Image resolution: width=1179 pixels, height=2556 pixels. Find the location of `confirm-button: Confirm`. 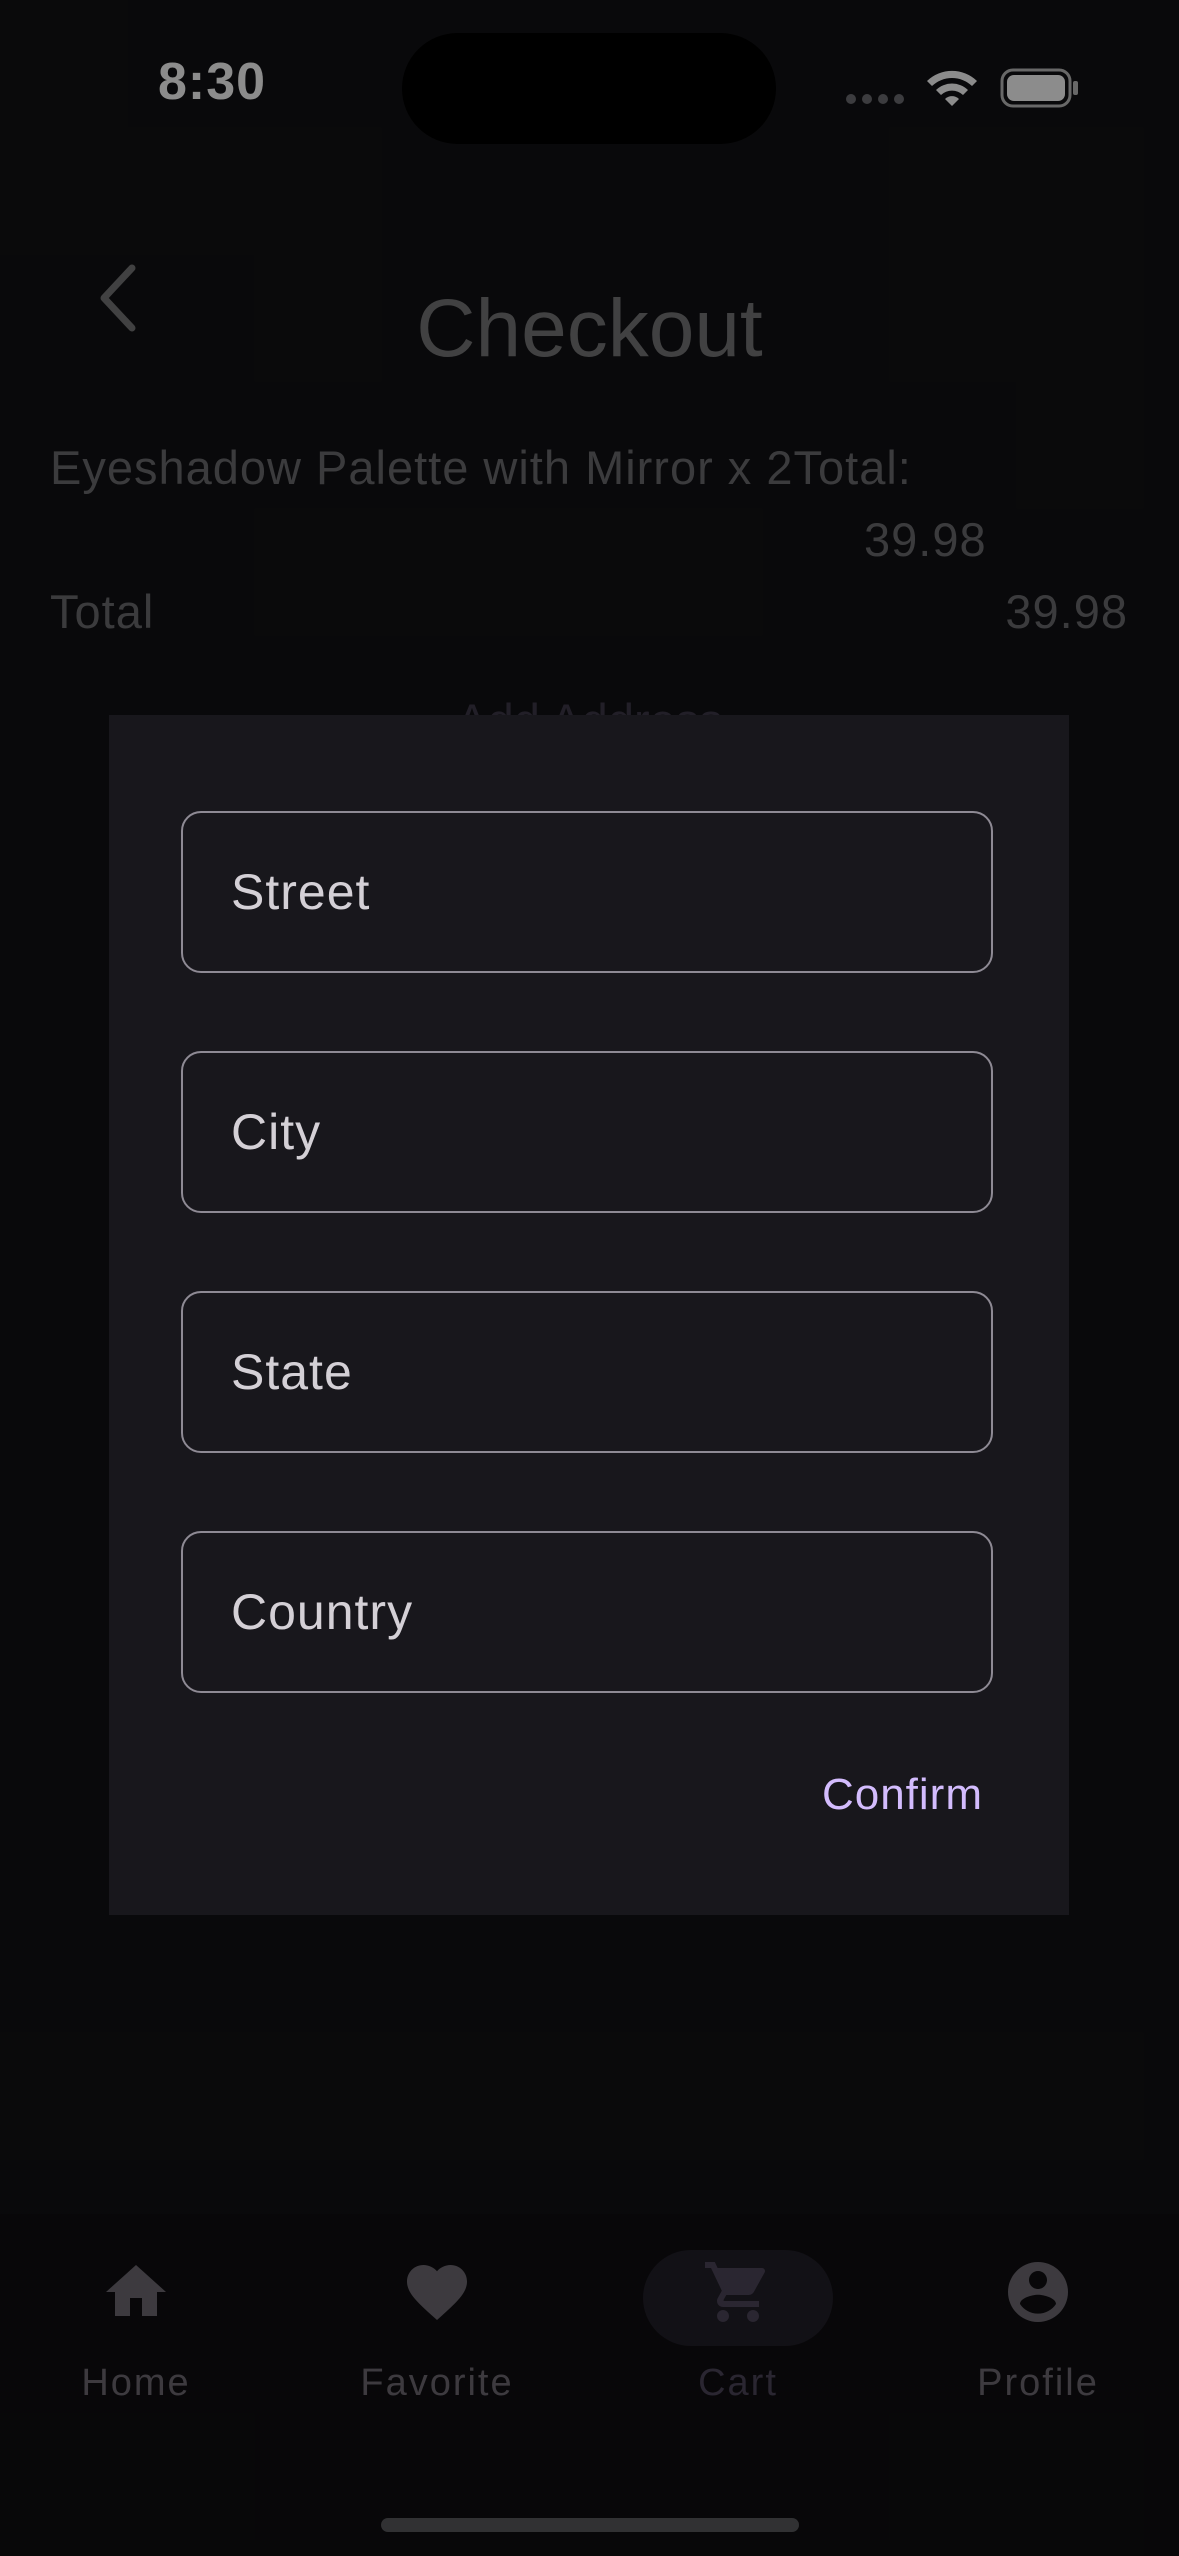

confirm-button: Confirm is located at coordinates (902, 1795).